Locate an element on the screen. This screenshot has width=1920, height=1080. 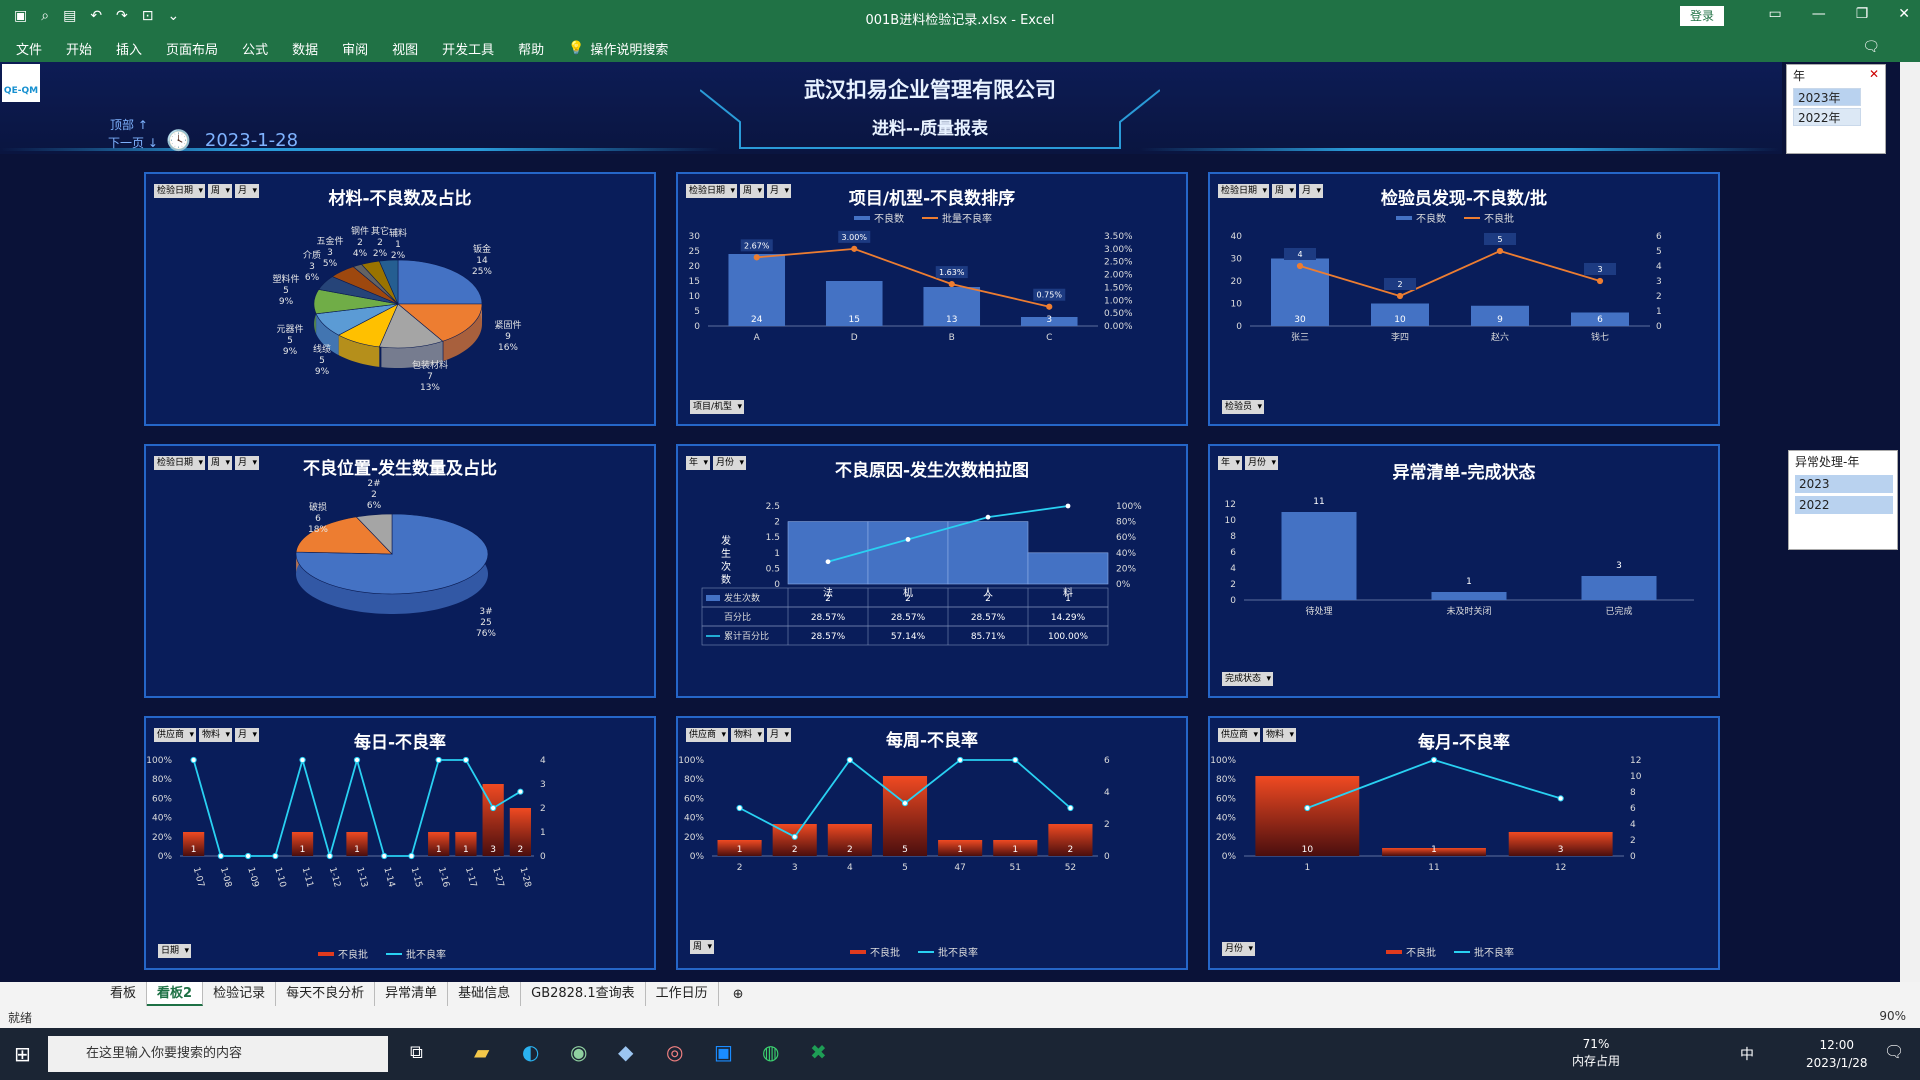
y-axis-tick: 15 is located at coordinates (694, 282).